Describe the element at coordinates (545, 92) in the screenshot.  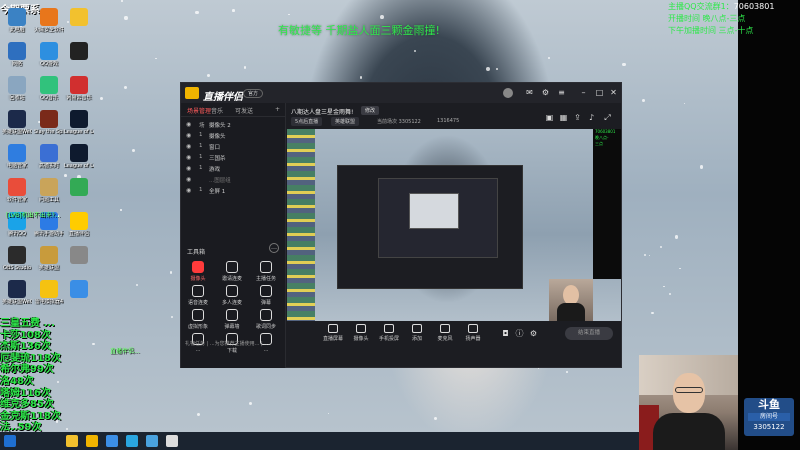
I see `settings-icon: ⚙` at that location.